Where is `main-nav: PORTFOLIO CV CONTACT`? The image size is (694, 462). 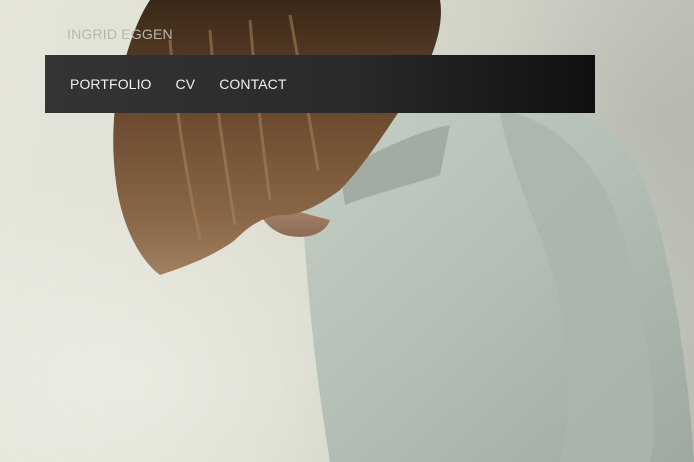 main-nav: PORTFOLIO CV CONTACT is located at coordinates (320, 84).